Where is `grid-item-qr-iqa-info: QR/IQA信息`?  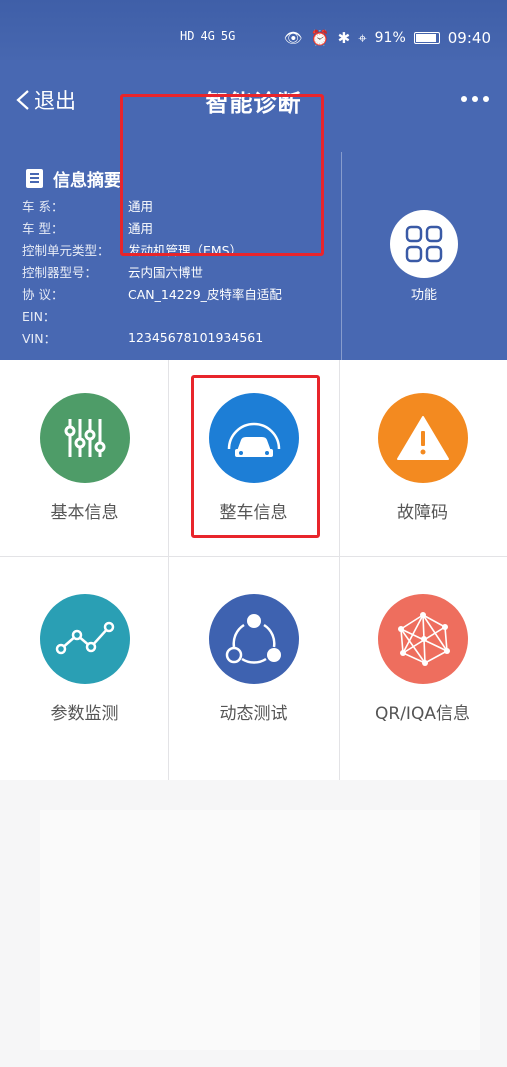 grid-item-qr-iqa-info: QR/IQA信息 is located at coordinates (422, 660).